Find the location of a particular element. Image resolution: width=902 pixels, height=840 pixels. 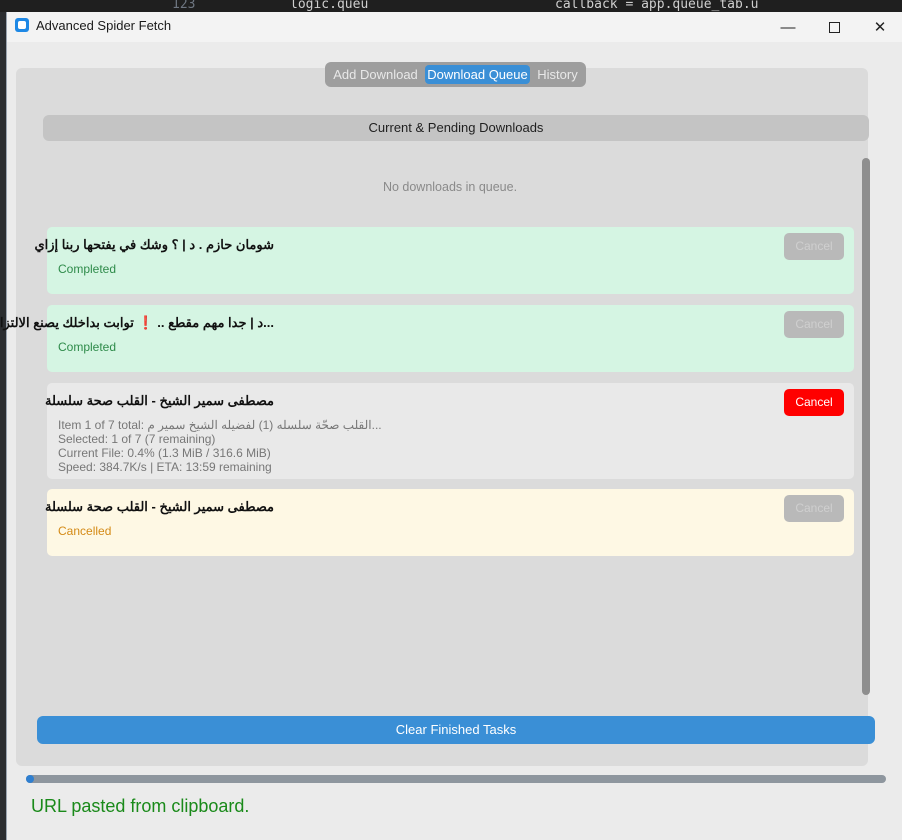

app-icon is located at coordinates (22, 25).